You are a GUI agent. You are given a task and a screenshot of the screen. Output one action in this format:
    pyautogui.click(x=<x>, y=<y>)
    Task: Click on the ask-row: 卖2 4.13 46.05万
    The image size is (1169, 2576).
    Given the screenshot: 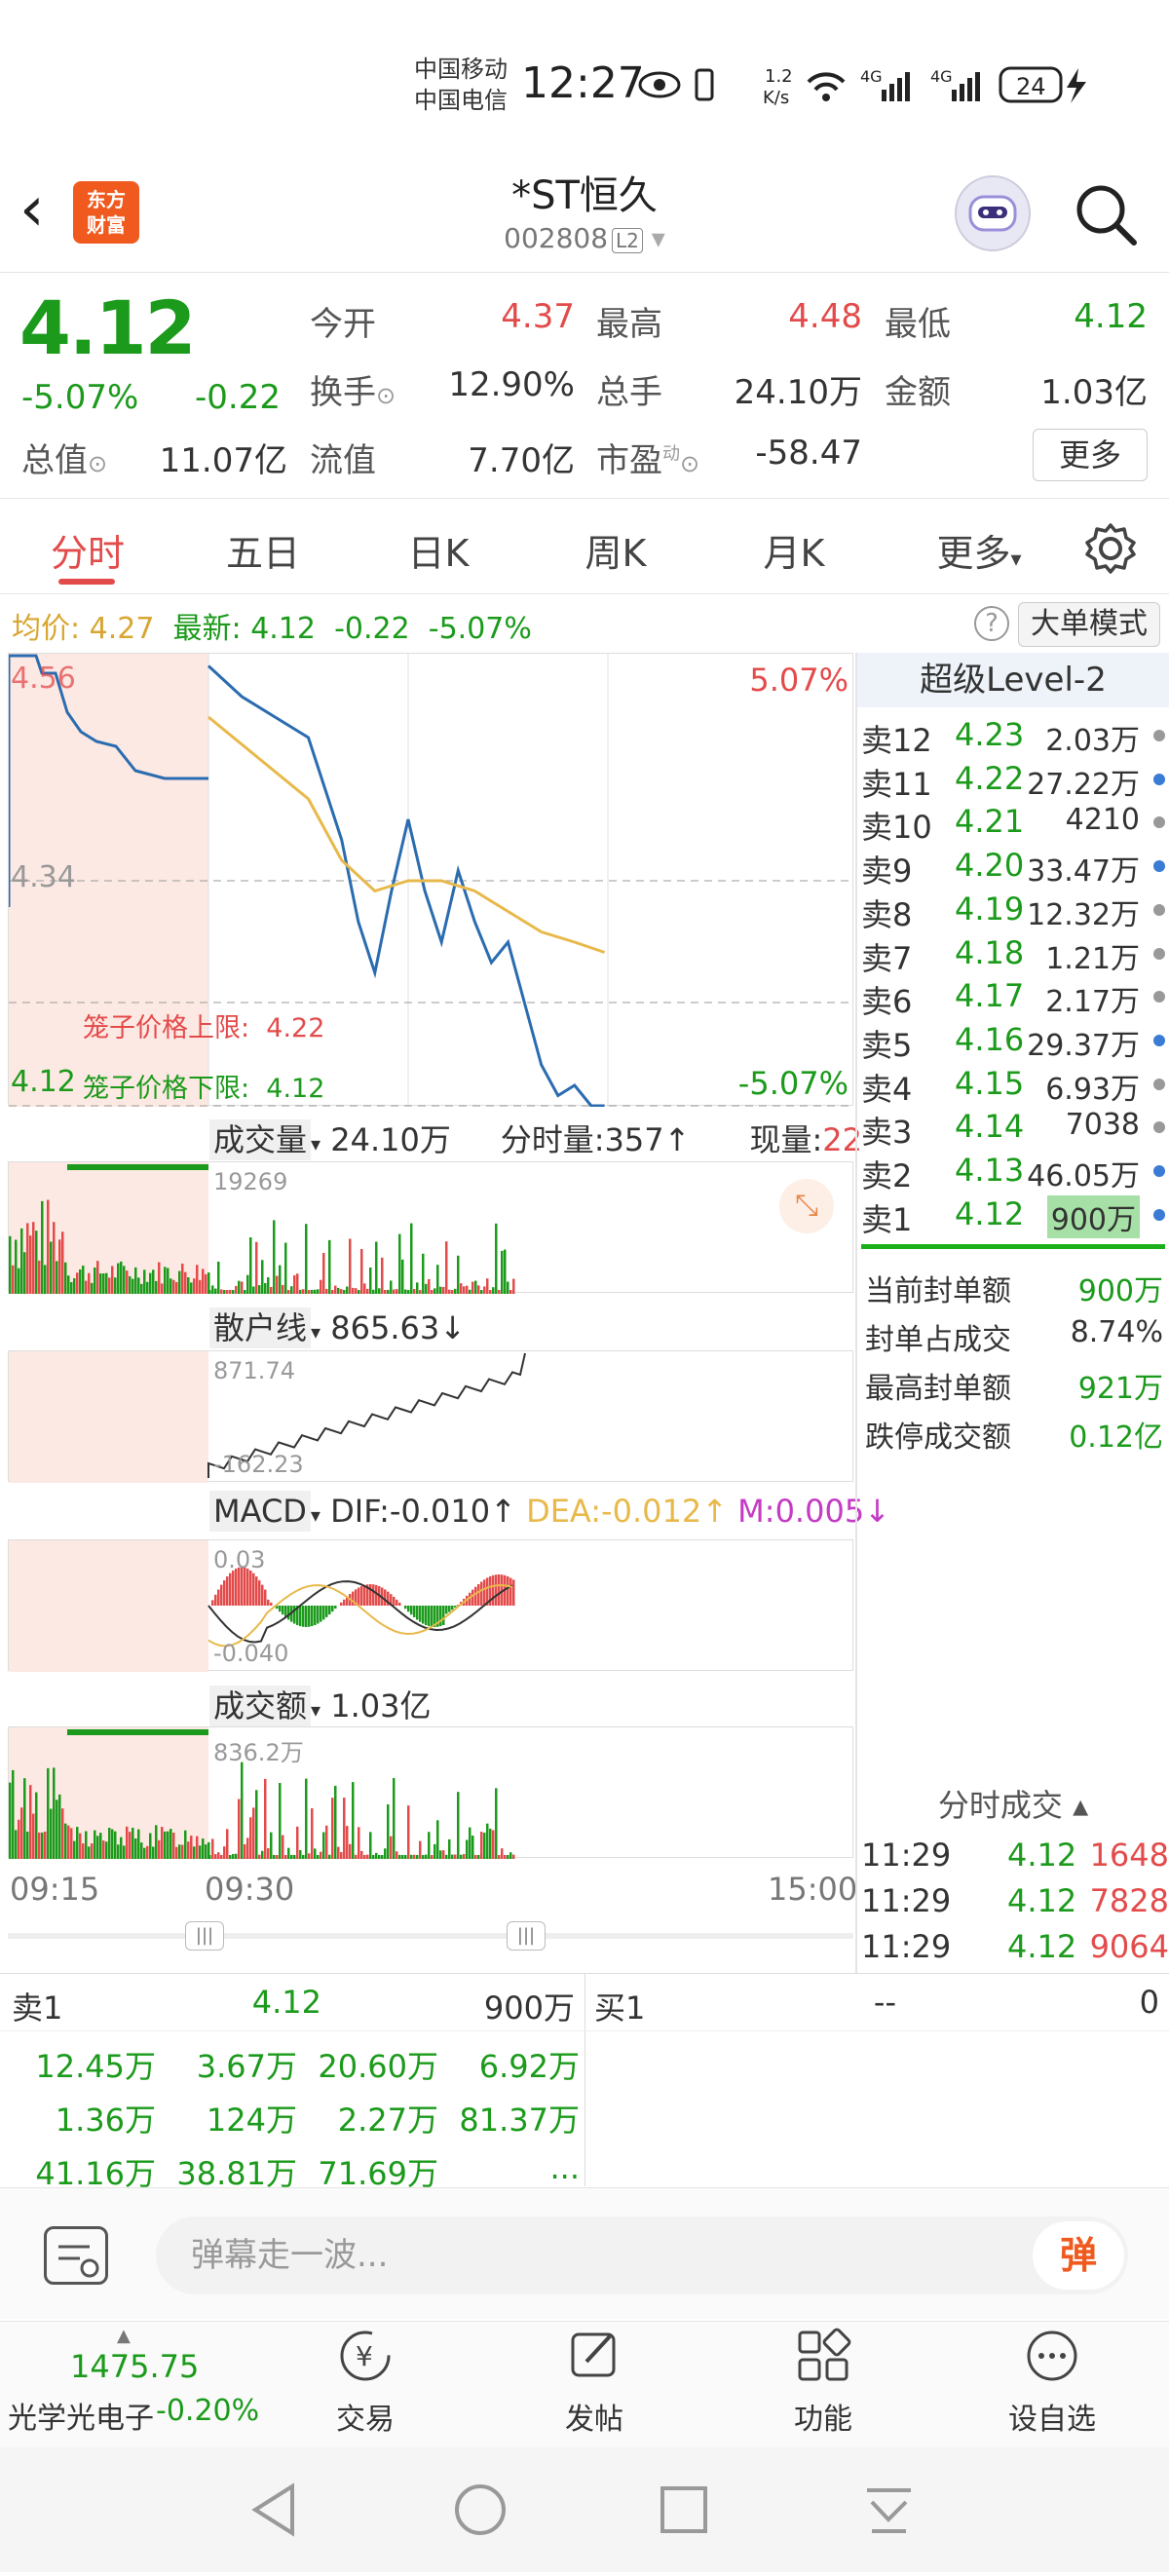 What is the action you would take?
    pyautogui.click(x=1013, y=1173)
    